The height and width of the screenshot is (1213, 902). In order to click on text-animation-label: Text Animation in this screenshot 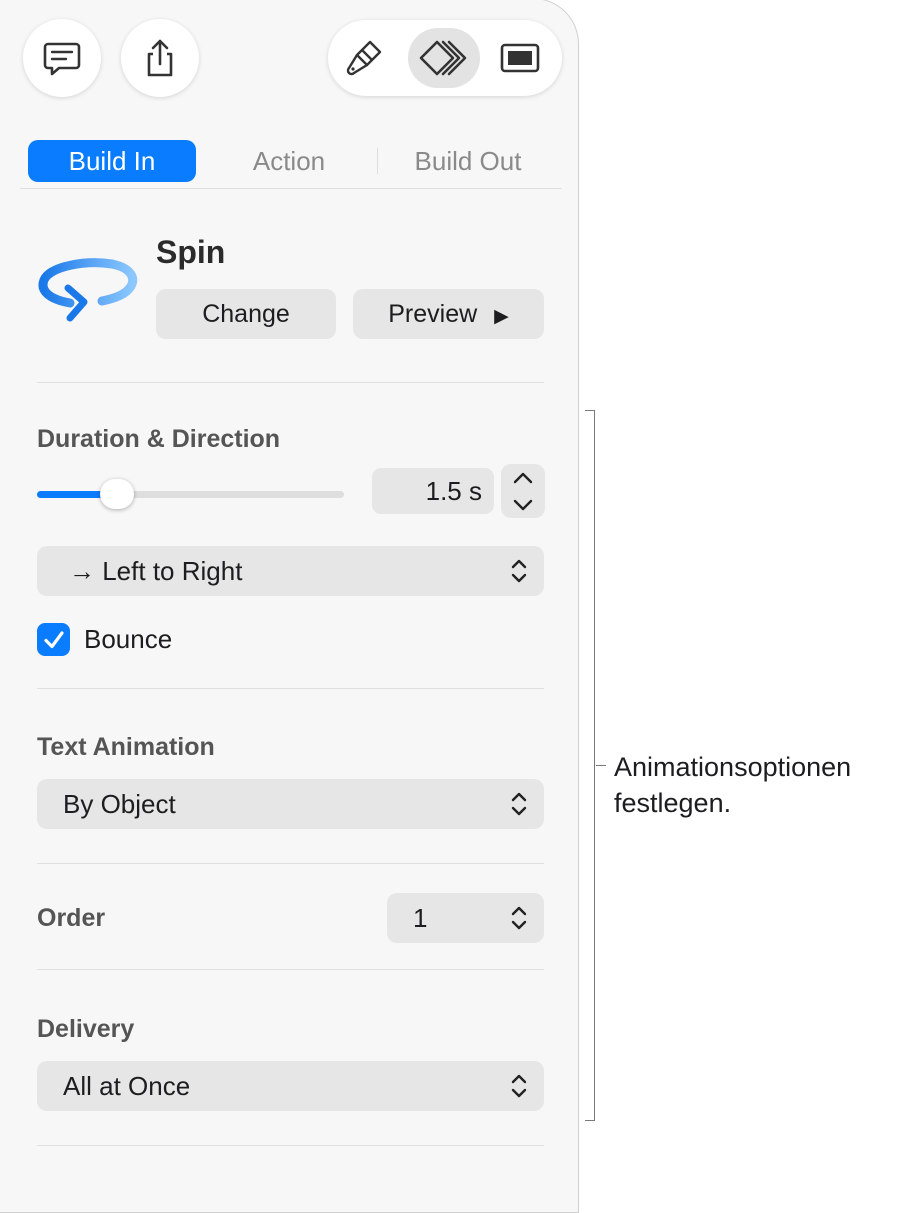, I will do `click(126, 747)`.